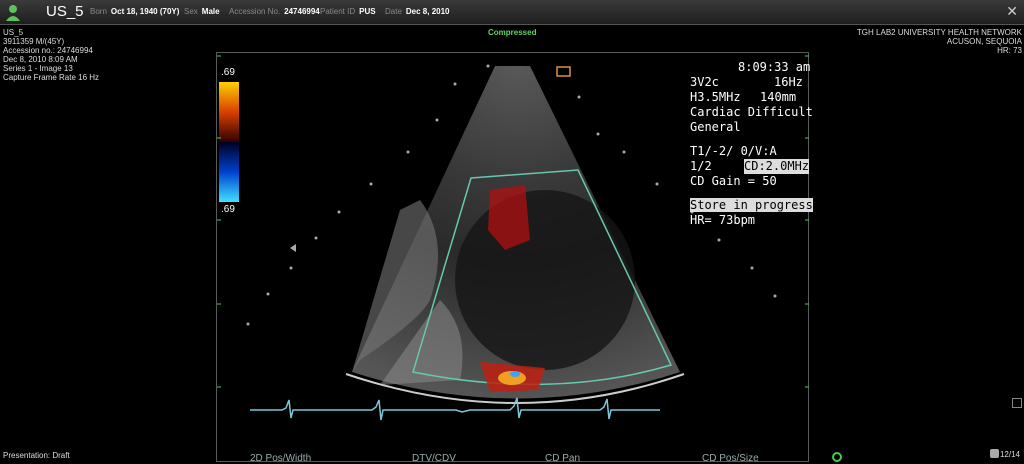  What do you see at coordinates (563, 71) in the screenshot?
I see `probe-marker-icon` at bounding box center [563, 71].